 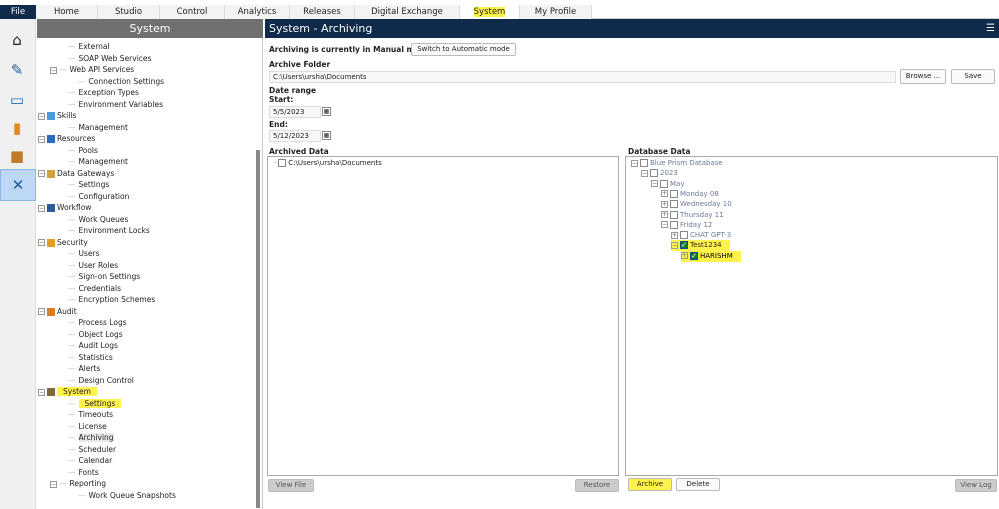 I want to click on switch-mode-button: Switch to Automatic mode, so click(x=463, y=49).